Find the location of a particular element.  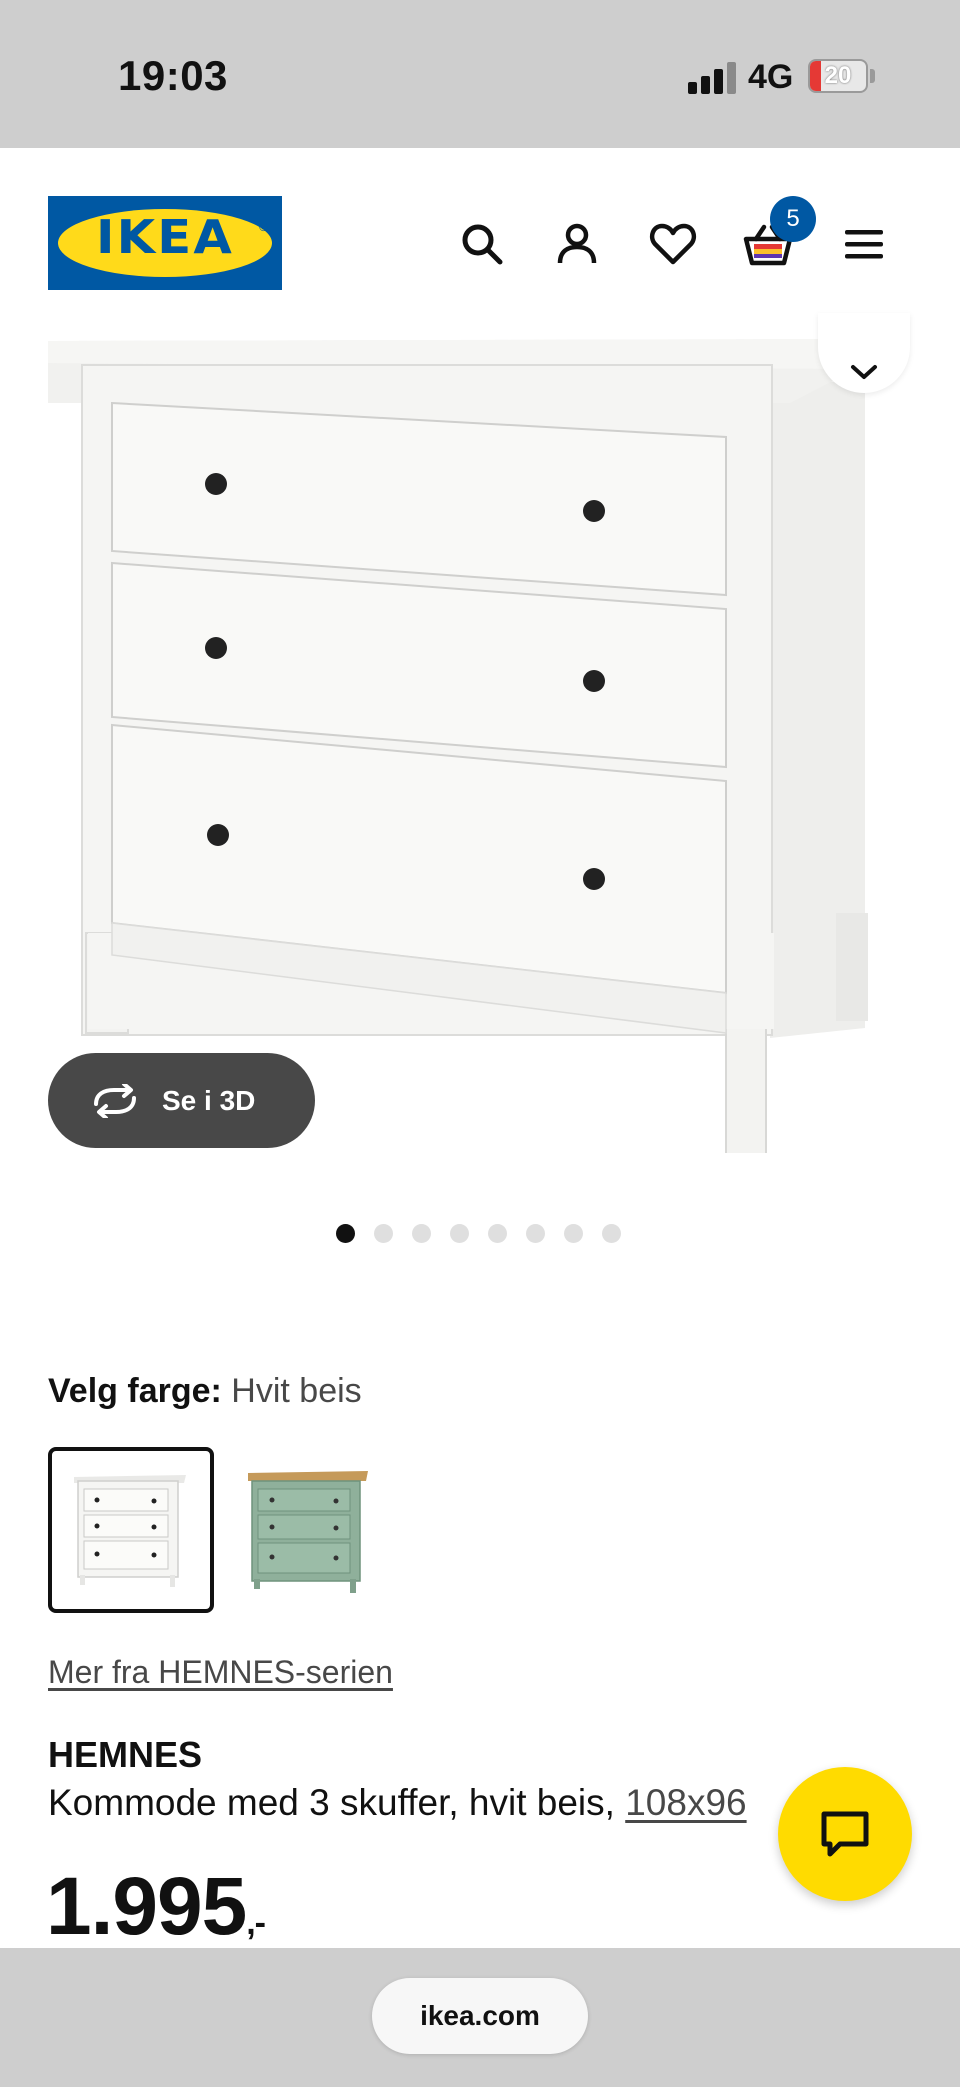

color-swatch-green is located at coordinates (323, 1530).